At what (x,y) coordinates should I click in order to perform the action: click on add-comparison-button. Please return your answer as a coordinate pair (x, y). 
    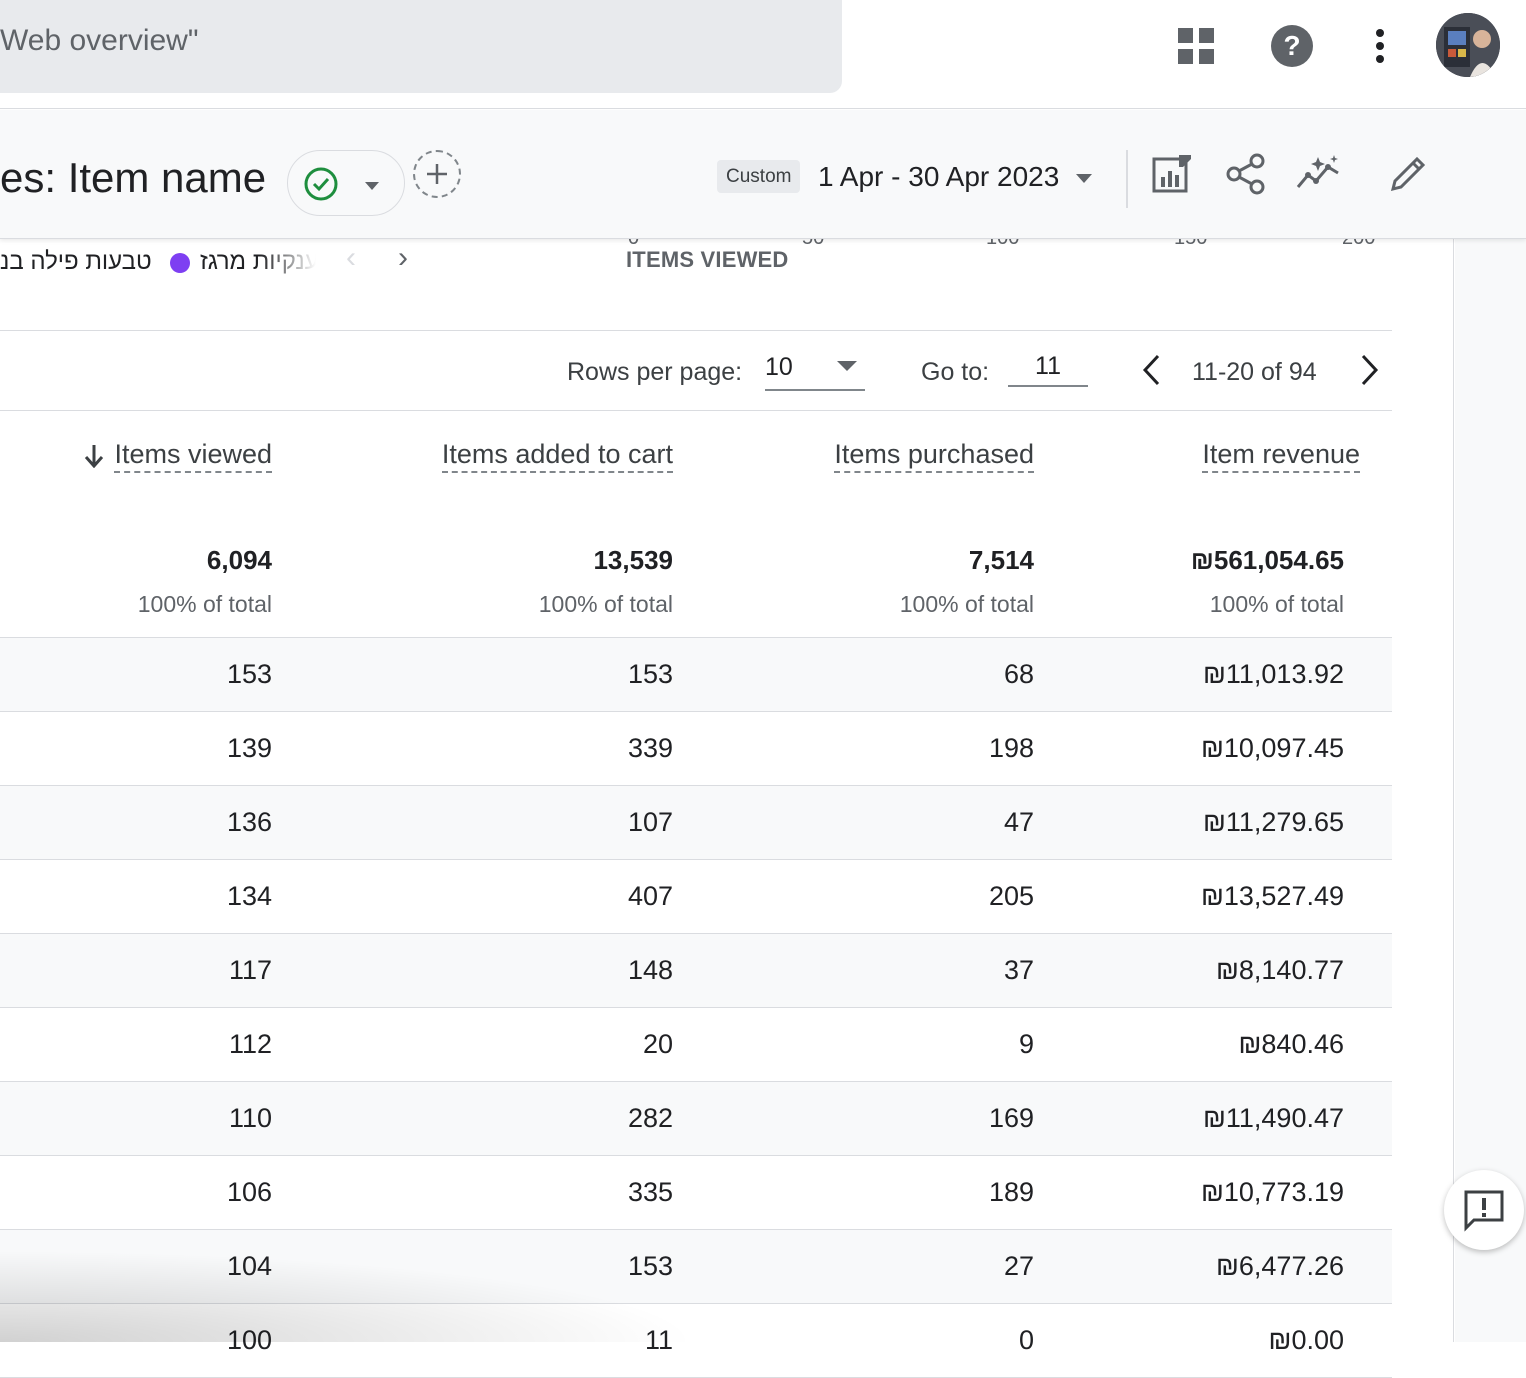
    Looking at the image, I should click on (437, 174).